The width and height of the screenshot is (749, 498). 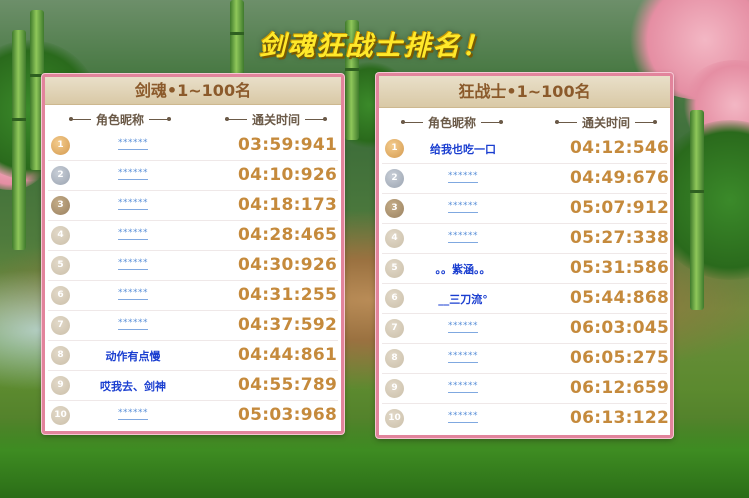 What do you see at coordinates (193, 386) in the screenshot?
I see `table-row: 9 哎我去、剑神 04:55:789` at bounding box center [193, 386].